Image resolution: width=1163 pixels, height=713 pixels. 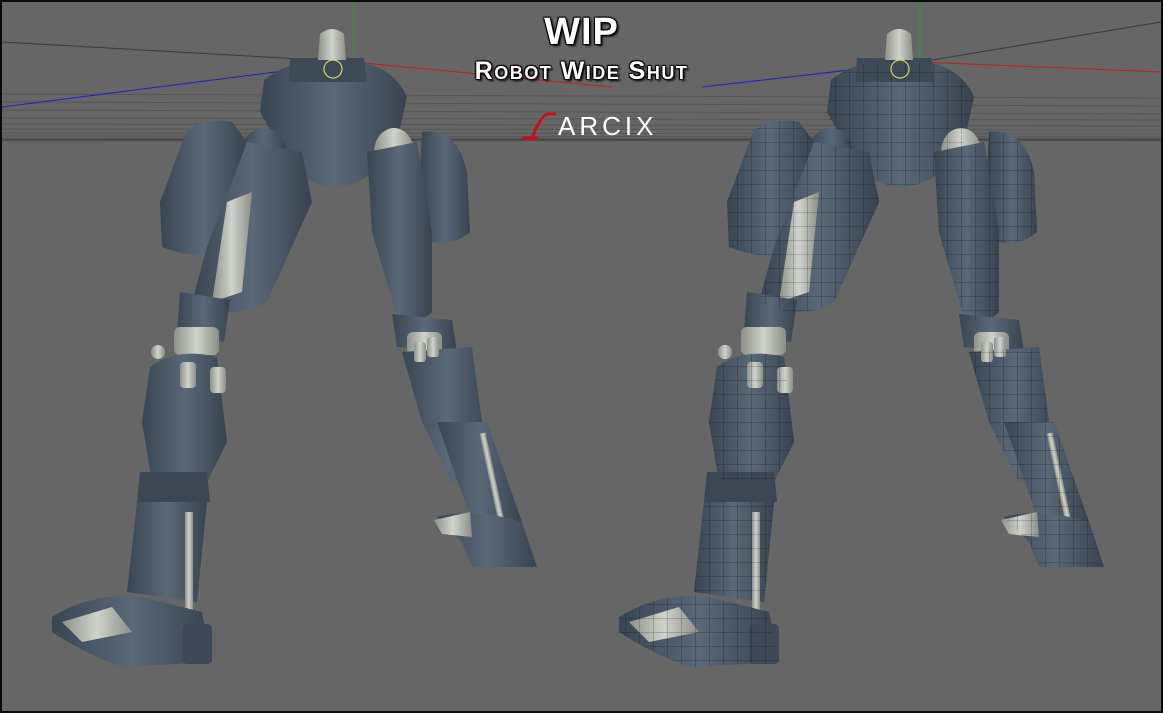 I want to click on title-block: WIP Robot Wide Shut, so click(x=581, y=48).